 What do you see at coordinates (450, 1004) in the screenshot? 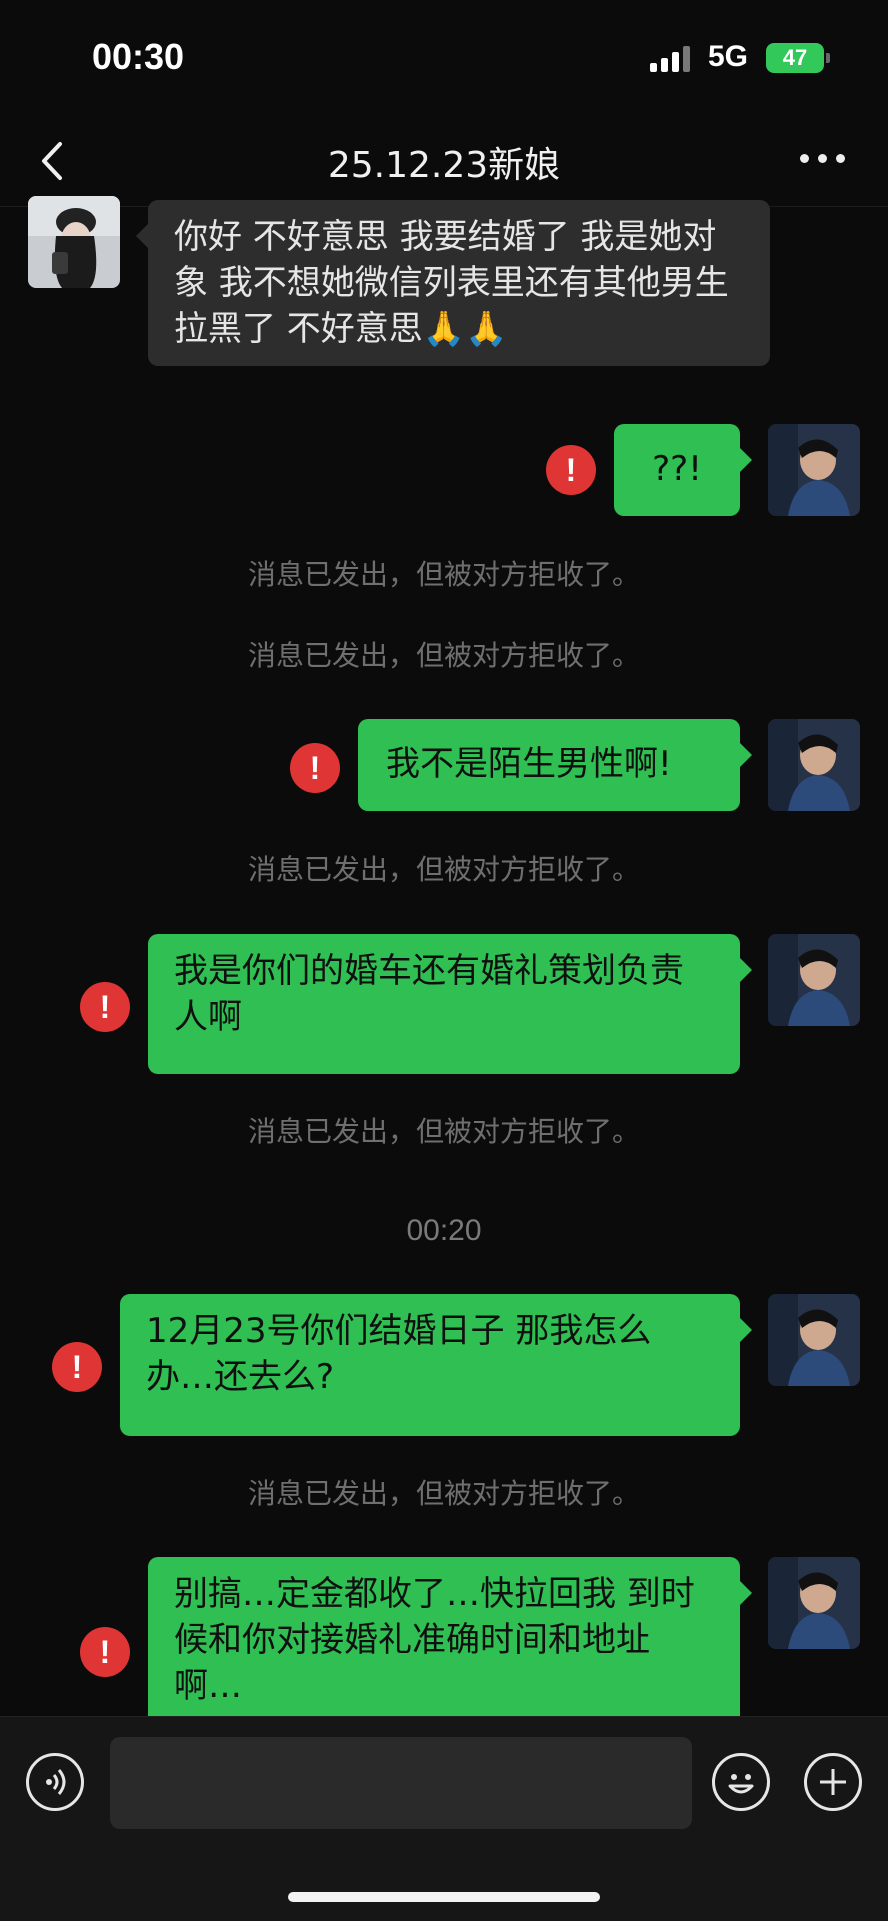
I see `sent-message: 我是你们的婚车还有婚礼策划负责人啊` at bounding box center [450, 1004].